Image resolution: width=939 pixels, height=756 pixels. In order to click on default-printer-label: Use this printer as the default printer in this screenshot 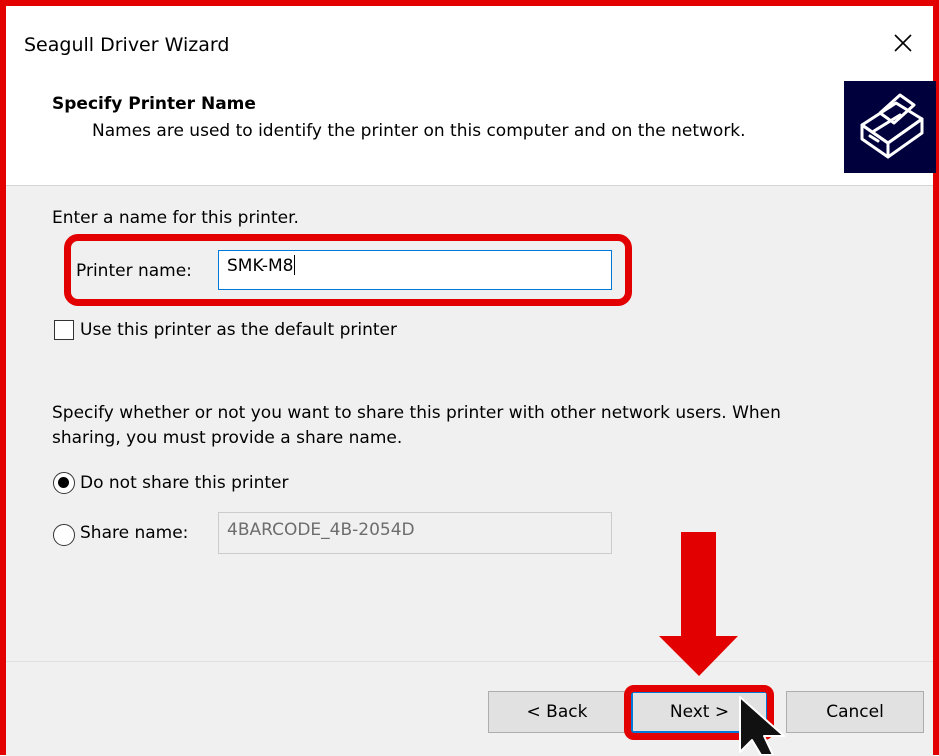, I will do `click(238, 330)`.